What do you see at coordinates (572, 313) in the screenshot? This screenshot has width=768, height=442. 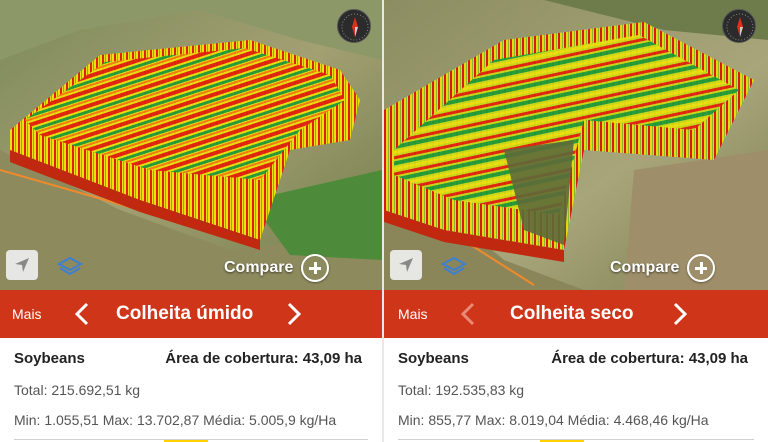 I see `harvest-title: Colheita seco` at bounding box center [572, 313].